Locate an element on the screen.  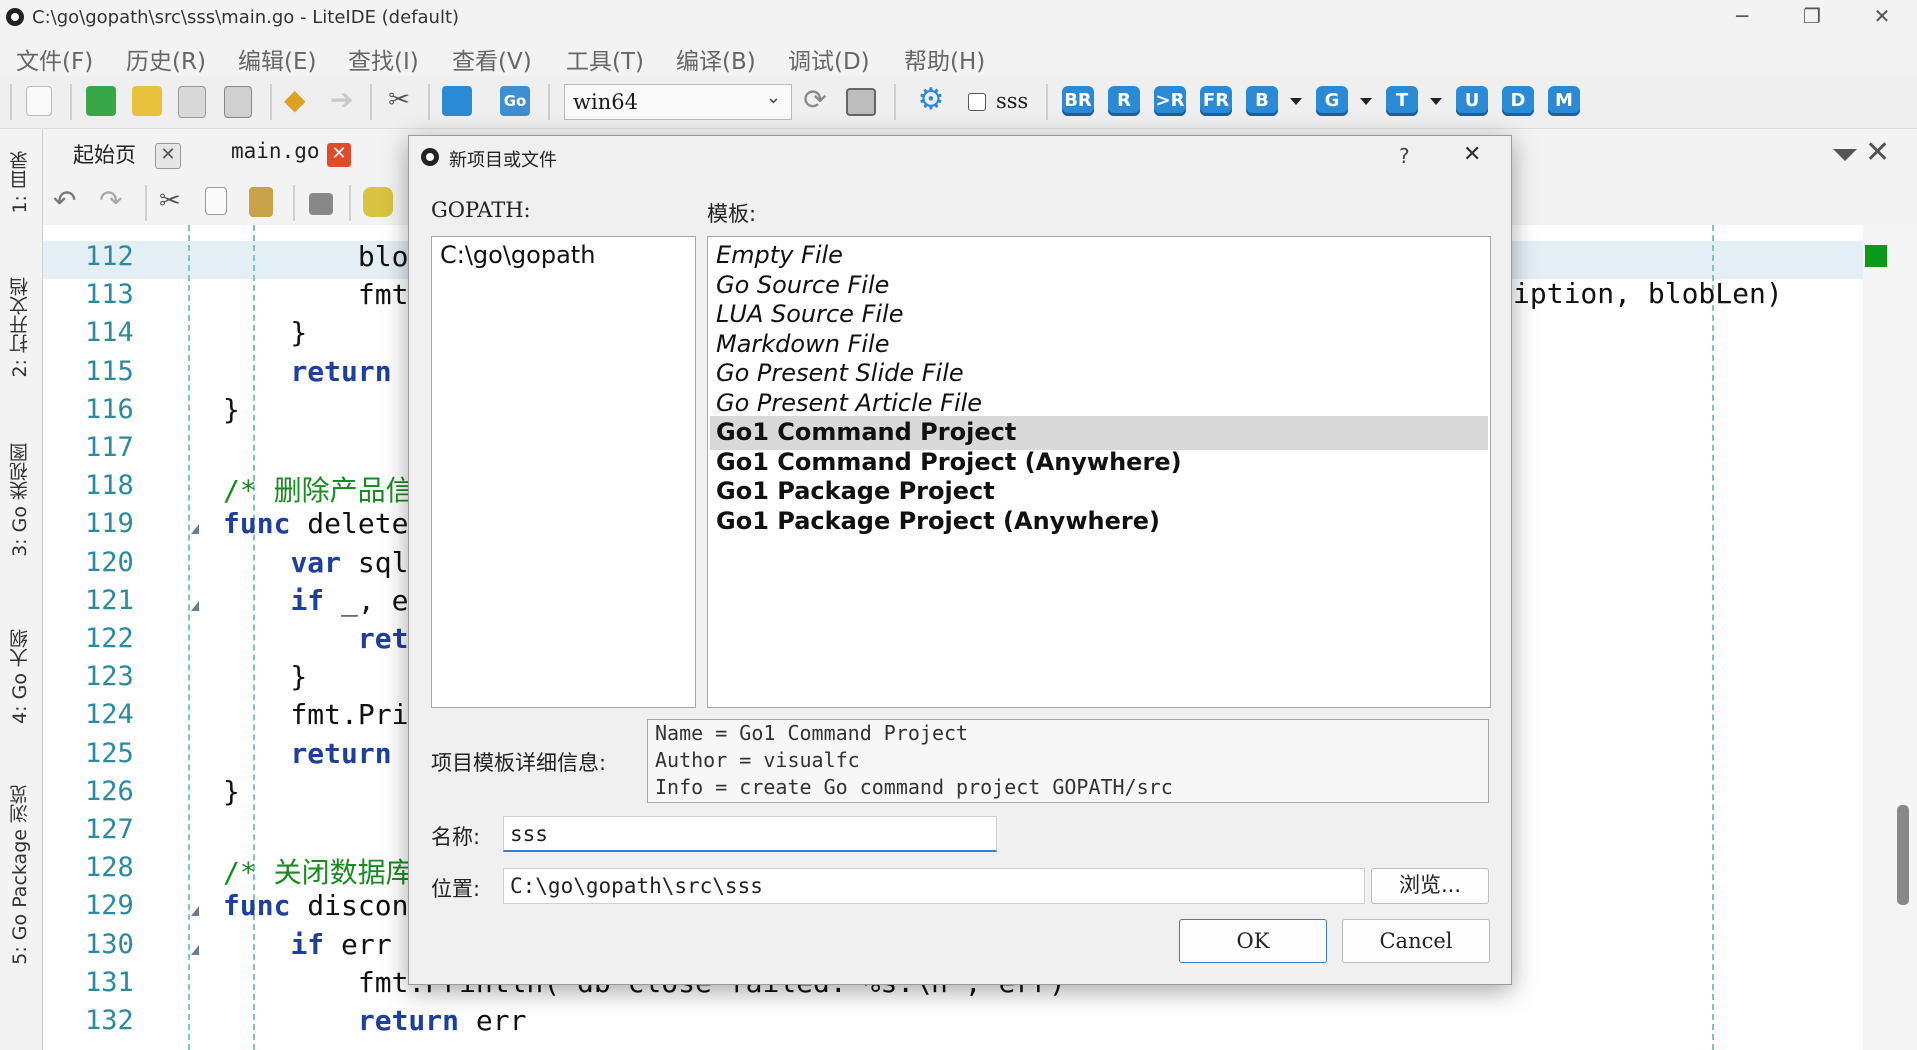
gear-icon: ⚙ is located at coordinates (931, 100).